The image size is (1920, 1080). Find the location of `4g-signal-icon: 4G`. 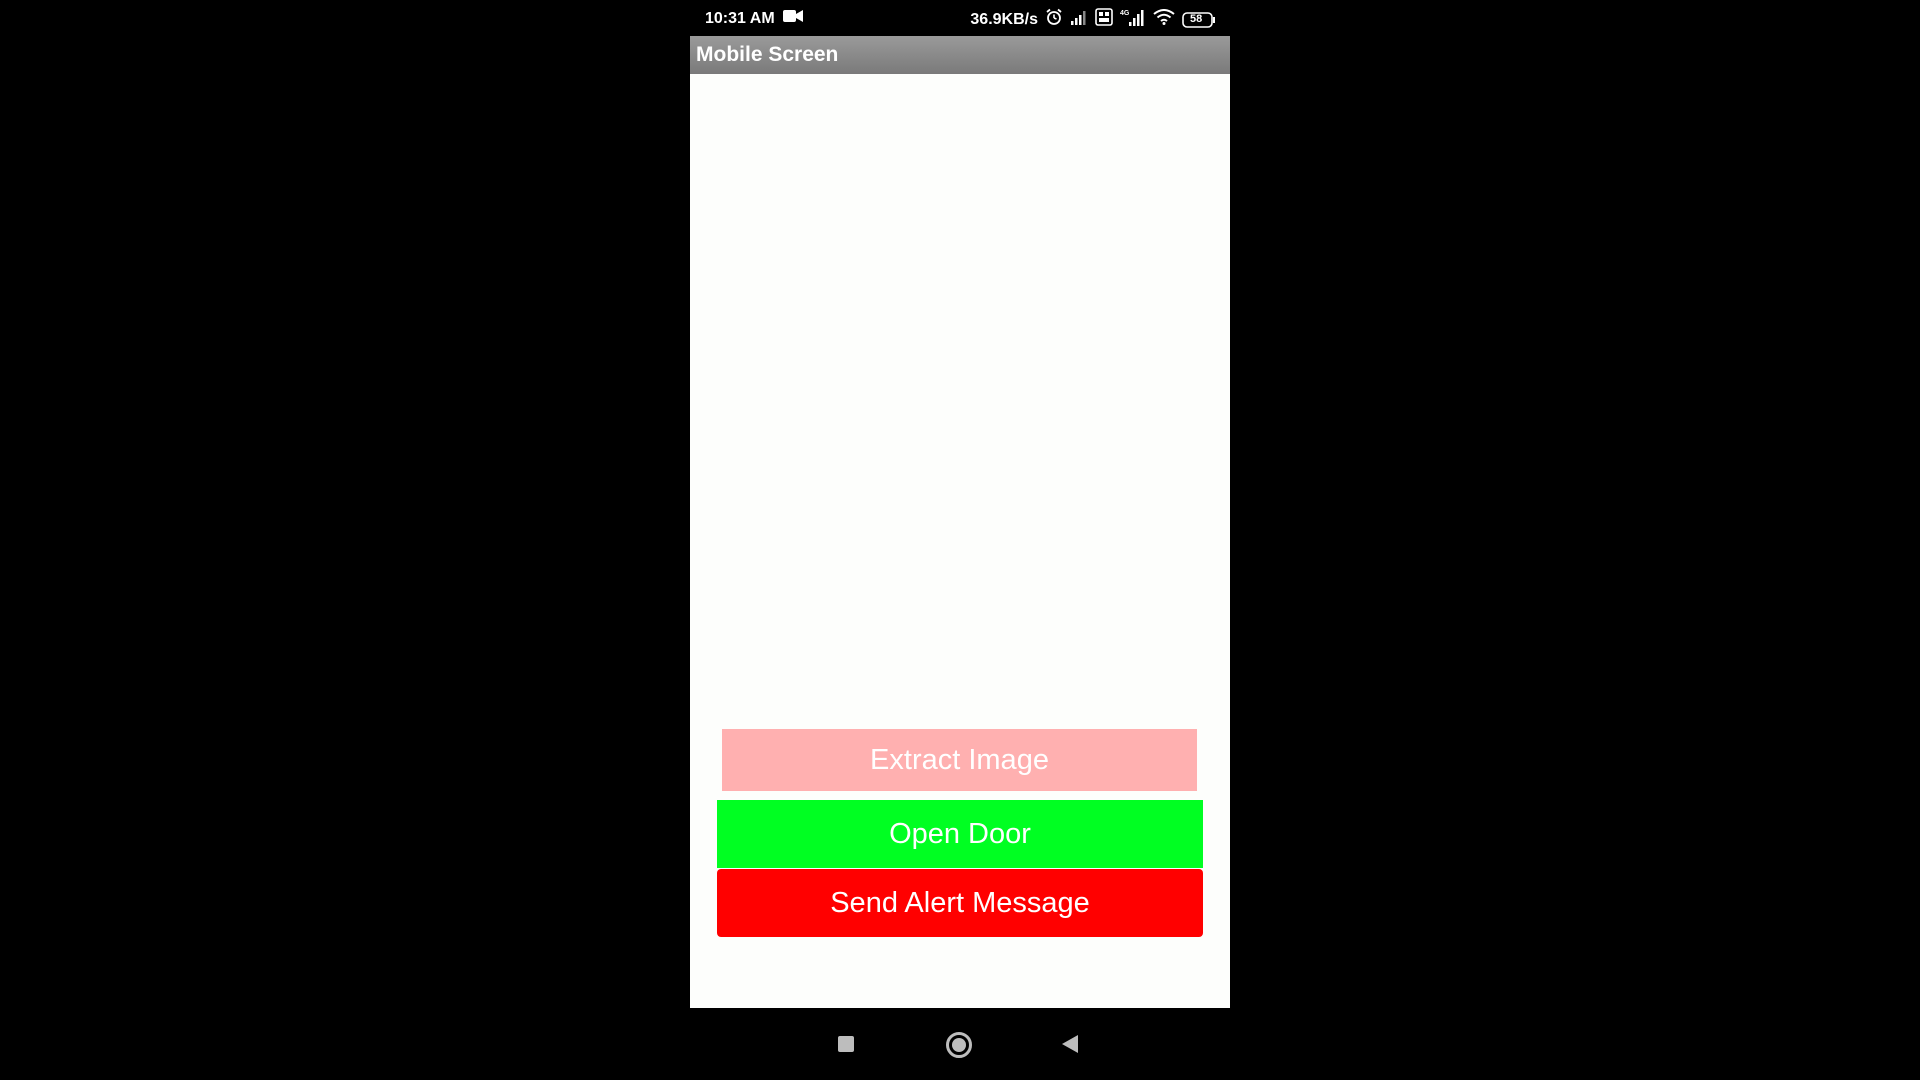

4g-signal-icon: 4G is located at coordinates (1133, 19).